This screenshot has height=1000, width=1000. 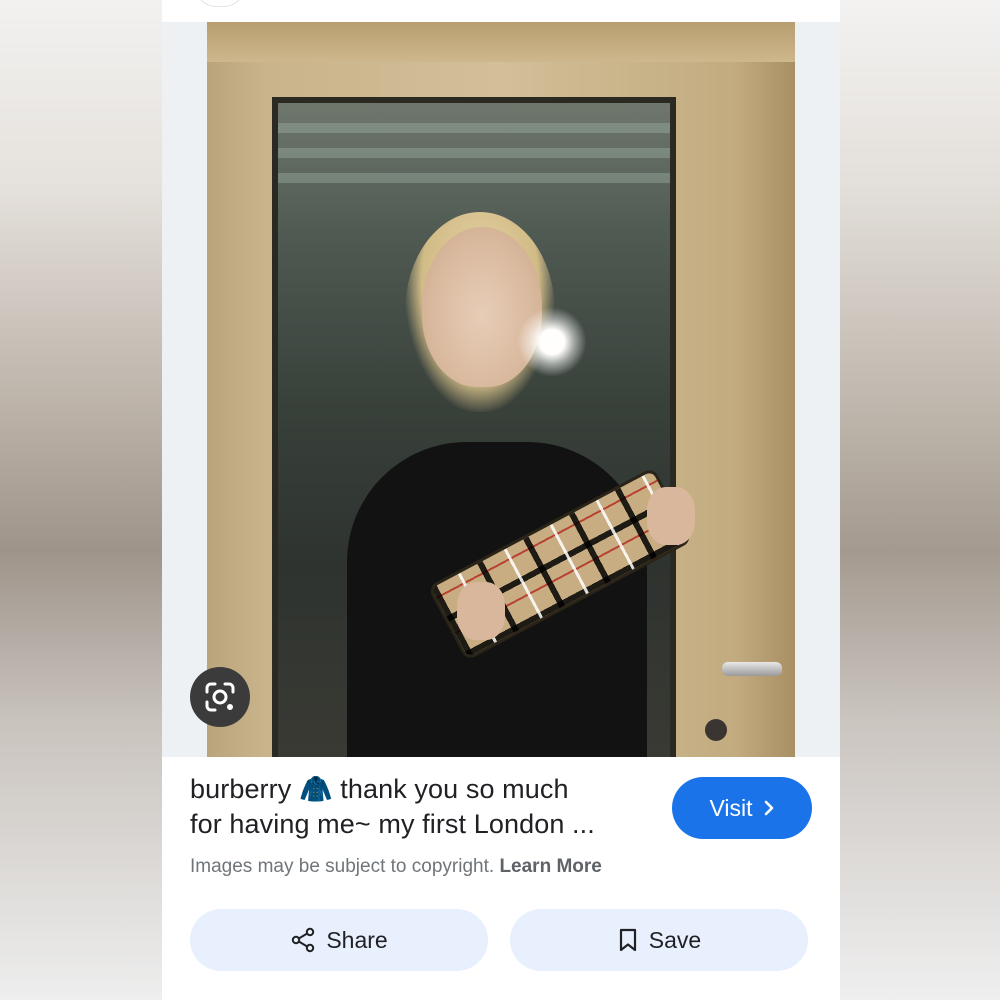 I want to click on visit-label: Visit, so click(x=731, y=807).